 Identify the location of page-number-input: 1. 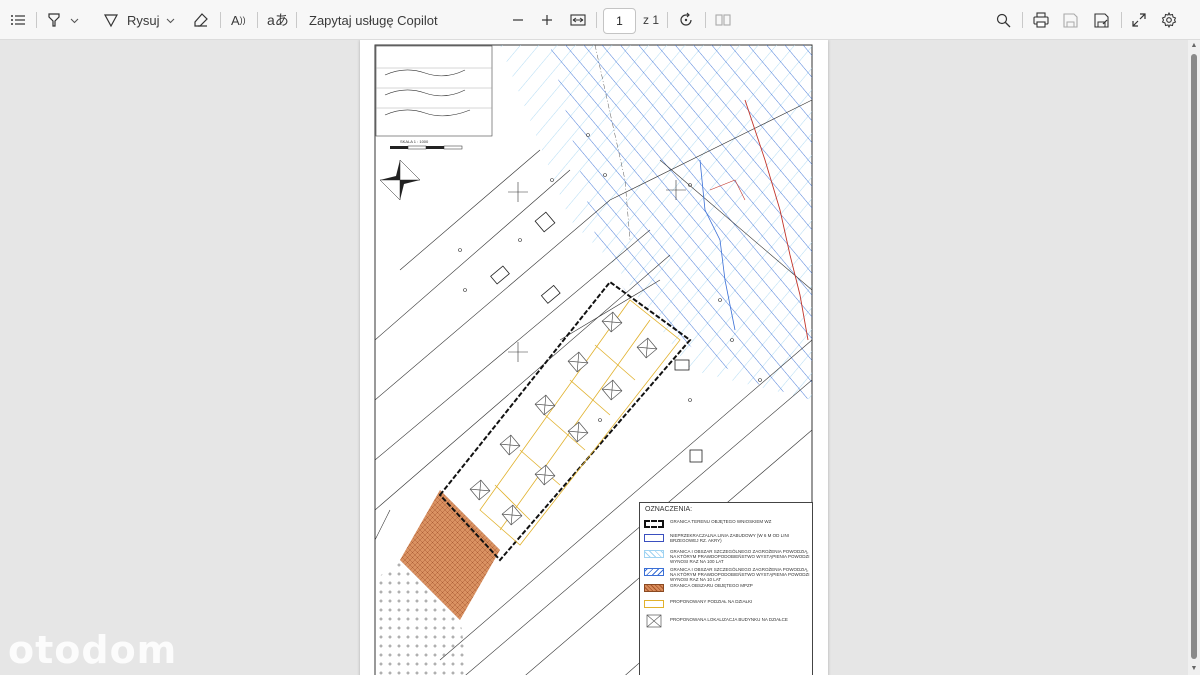
(619, 21).